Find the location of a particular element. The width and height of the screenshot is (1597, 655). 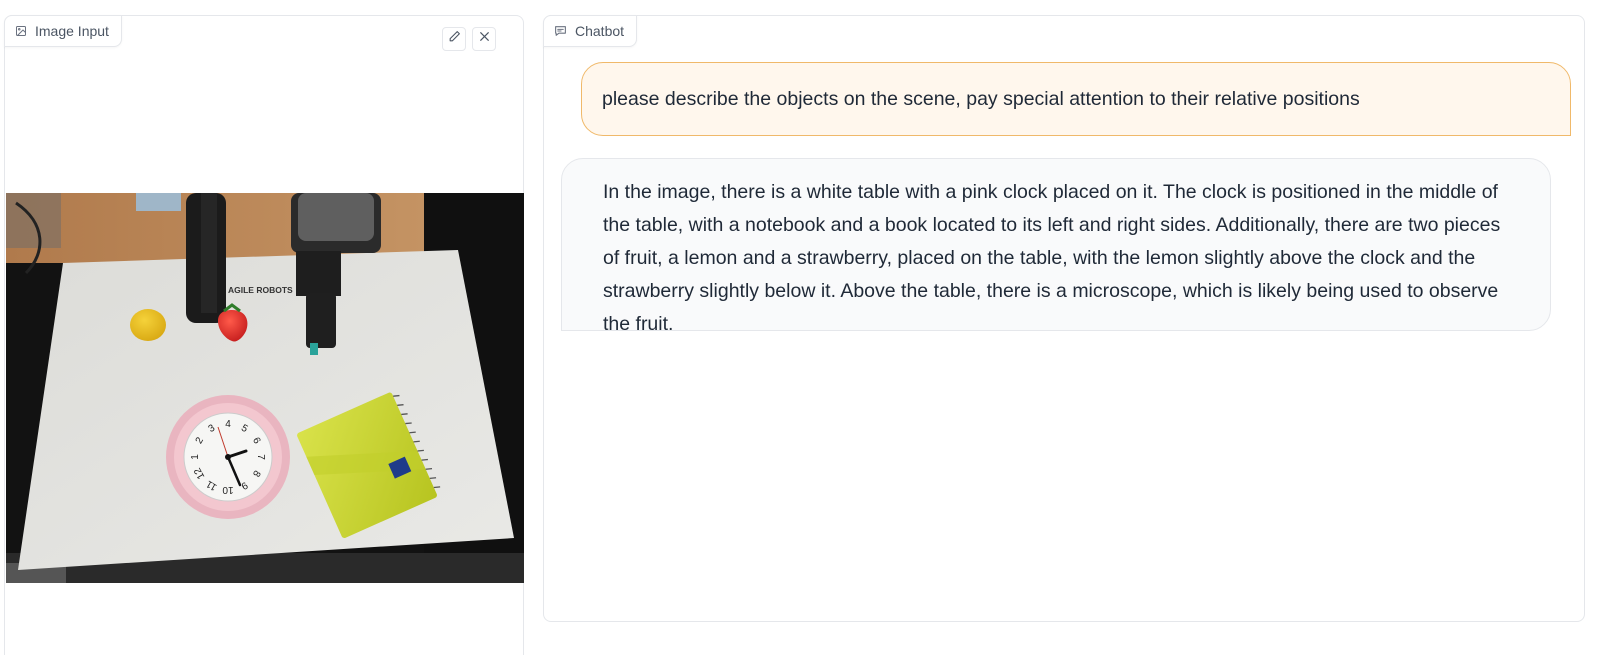

close-icon is located at coordinates (484, 39).